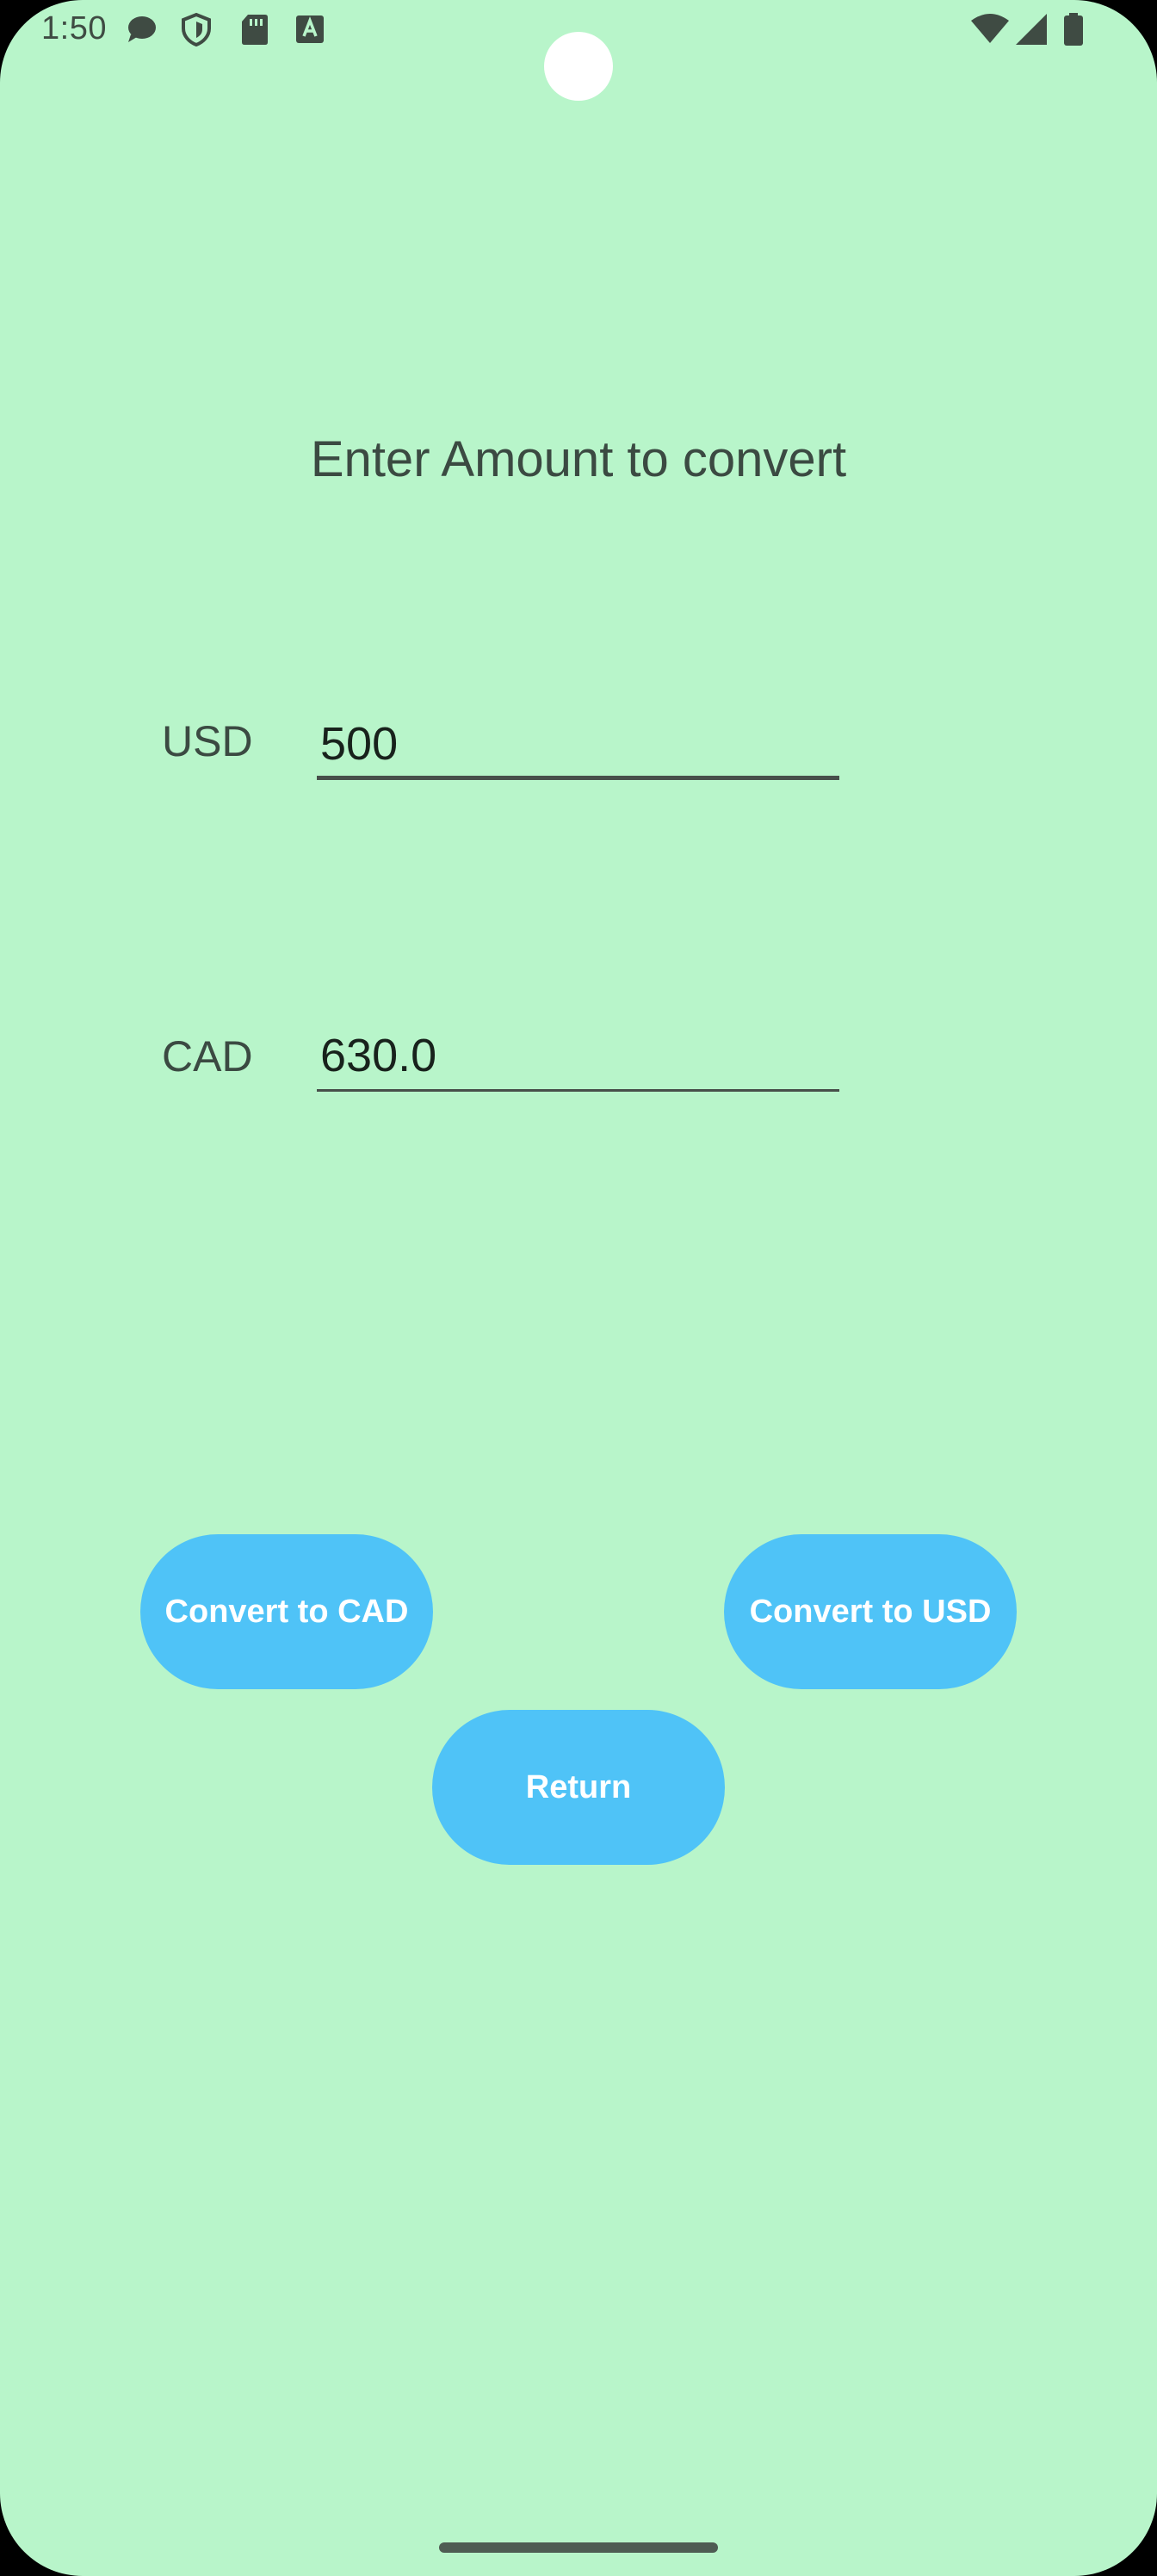 The image size is (1157, 2576). I want to click on shield-icon, so click(196, 29).